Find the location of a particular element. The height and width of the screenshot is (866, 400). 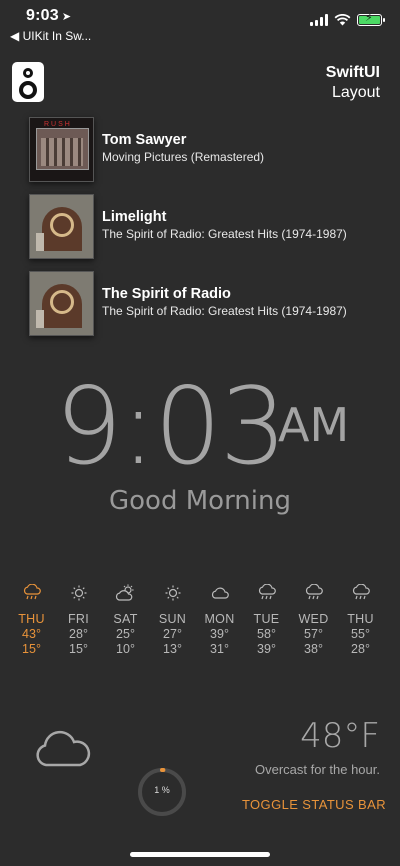

header-subtitle: Layout is located at coordinates (355, 92).